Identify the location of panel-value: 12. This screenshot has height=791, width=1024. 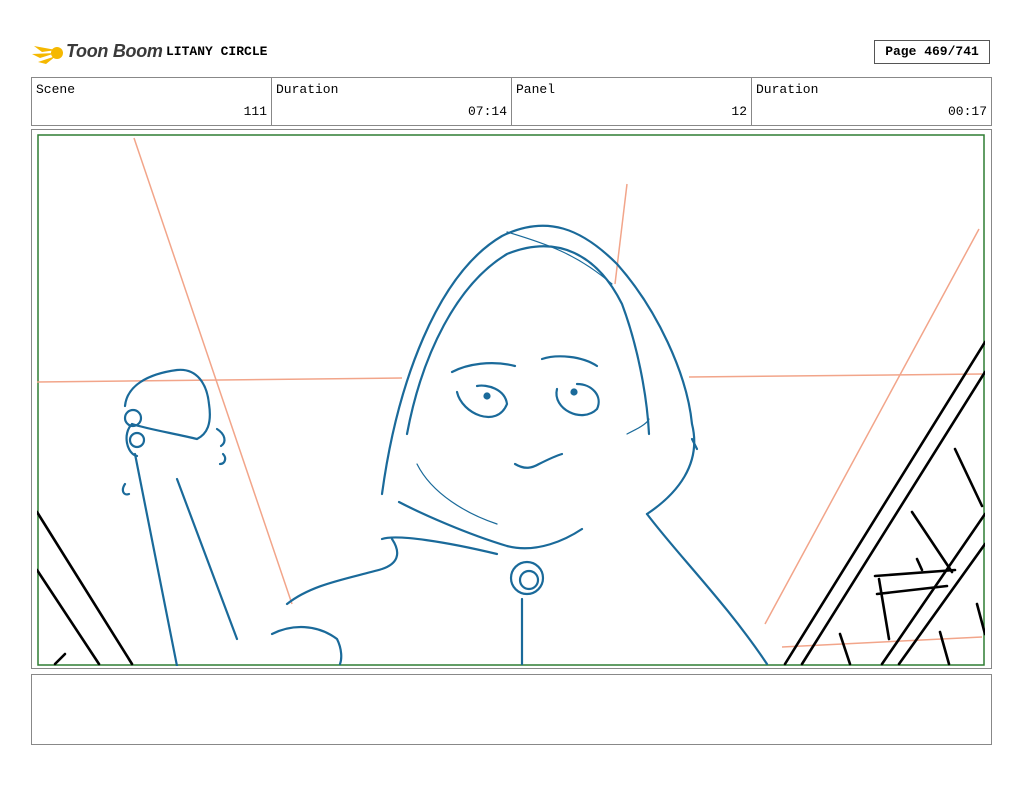
(739, 111).